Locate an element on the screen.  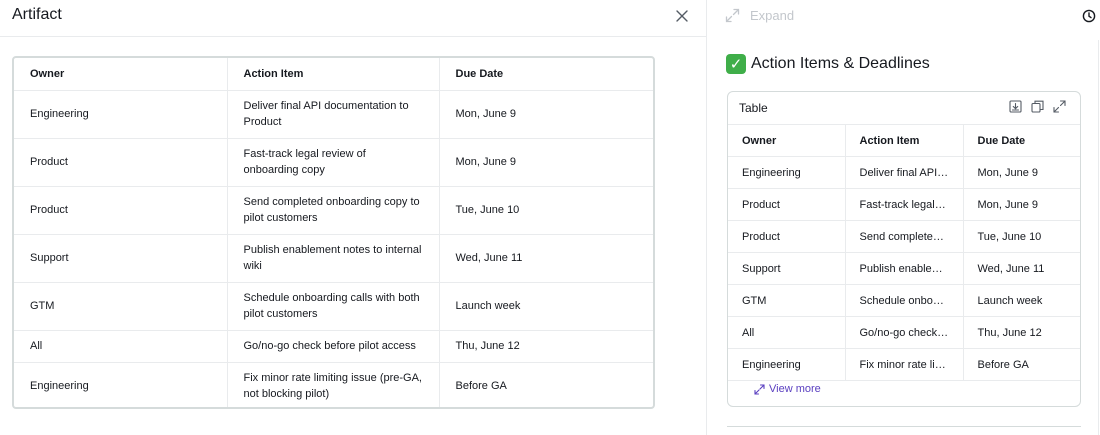
close-button is located at coordinates (682, 16).